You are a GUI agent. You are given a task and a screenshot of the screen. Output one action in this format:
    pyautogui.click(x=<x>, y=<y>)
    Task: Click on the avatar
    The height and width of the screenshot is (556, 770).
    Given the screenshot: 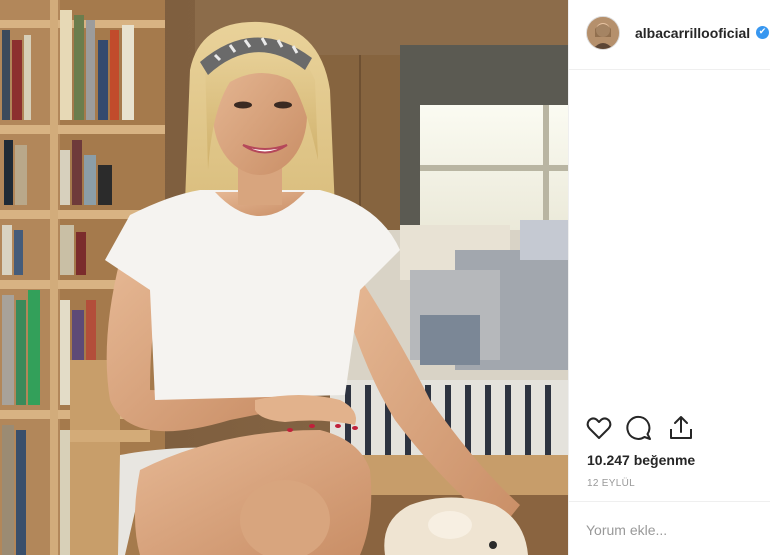 What is the action you would take?
    pyautogui.click(x=603, y=33)
    